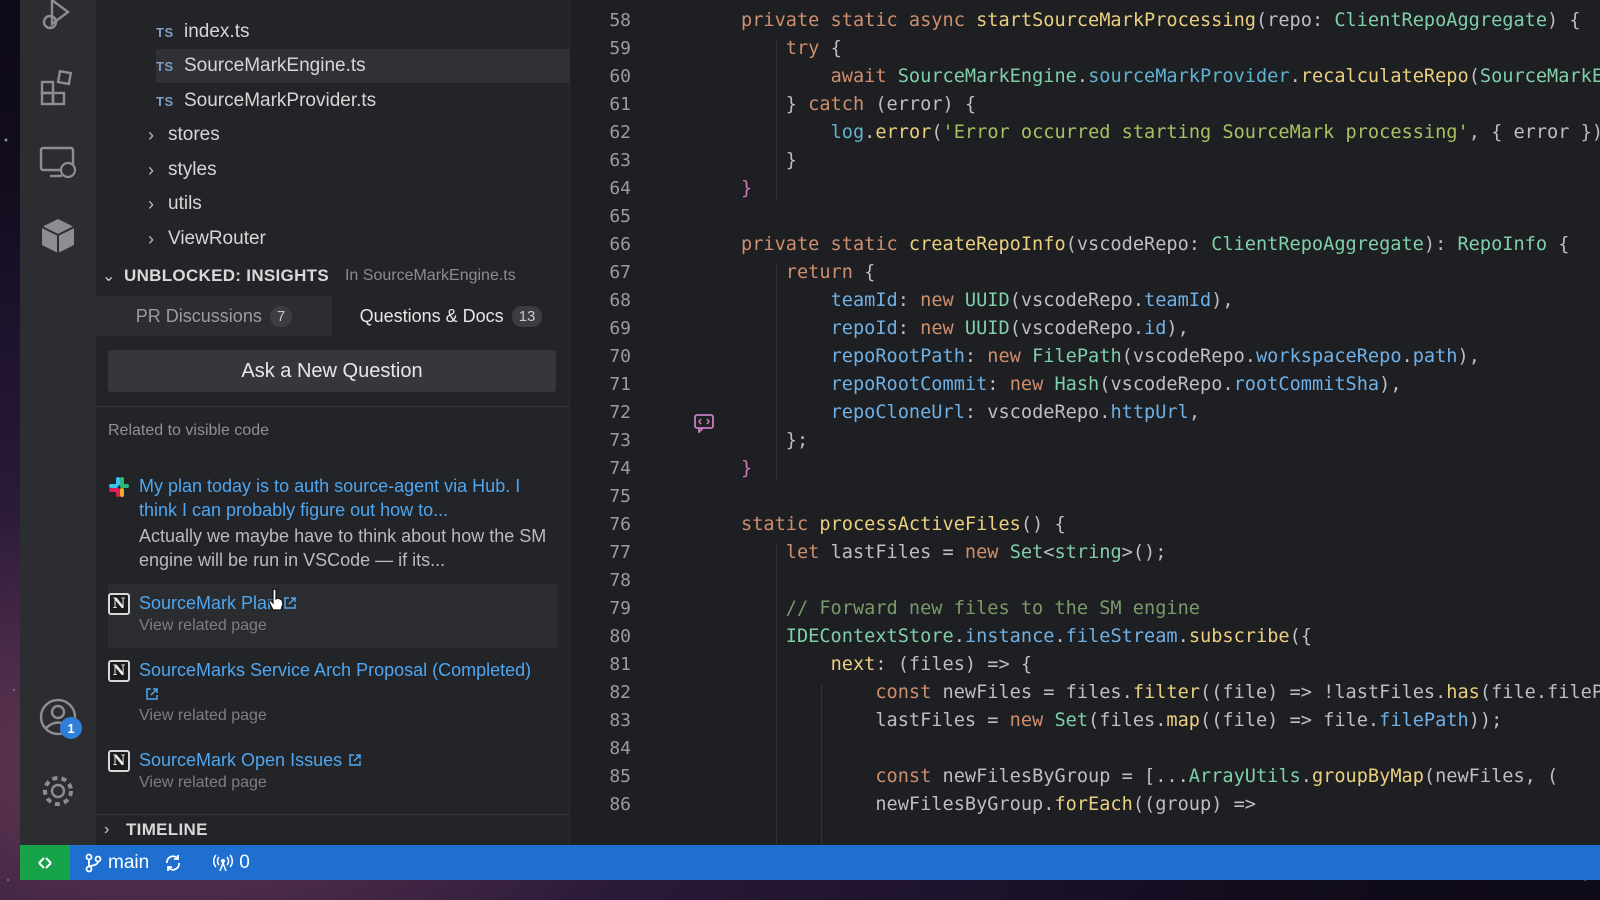 The width and height of the screenshot is (1600, 900). What do you see at coordinates (355, 204) in the screenshot?
I see `folder-utils: › utils` at bounding box center [355, 204].